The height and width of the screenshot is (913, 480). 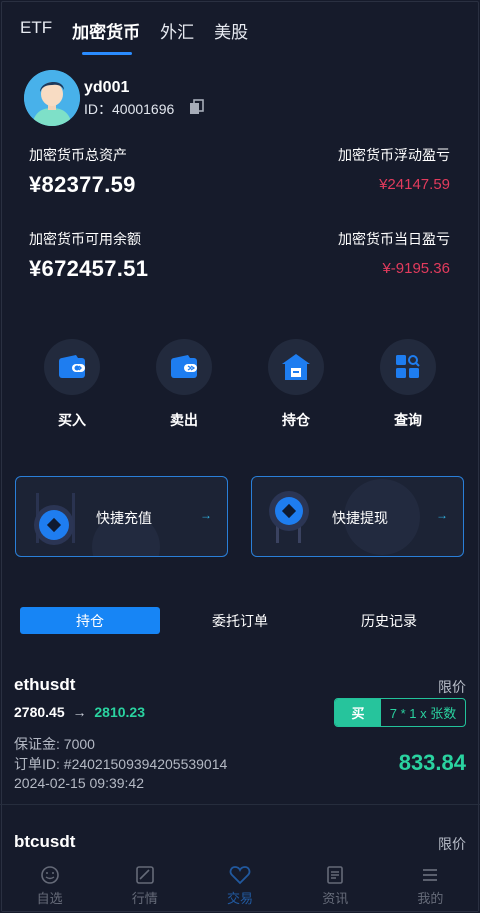 I want to click on buy-button: 买入, so click(x=72, y=384).